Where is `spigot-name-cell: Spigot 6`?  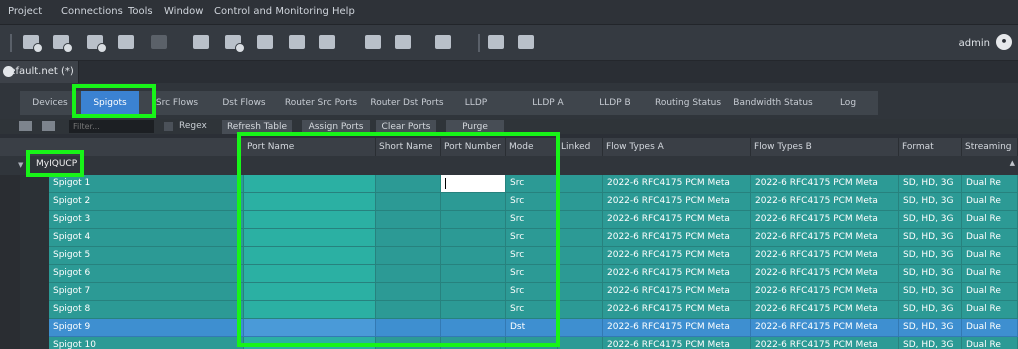 spigot-name-cell: Spigot 6 is located at coordinates (146, 273).